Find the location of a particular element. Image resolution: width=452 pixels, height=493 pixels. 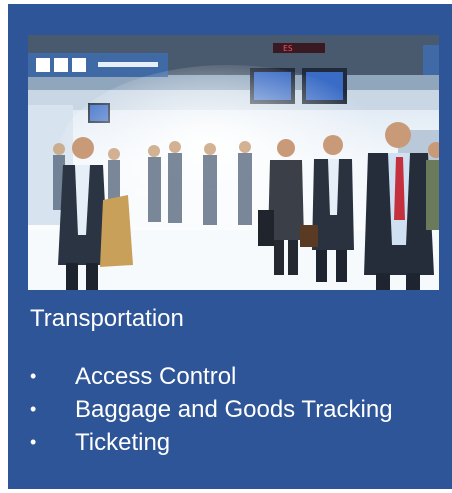

list-item-label: Access Control is located at coordinates (156, 376).